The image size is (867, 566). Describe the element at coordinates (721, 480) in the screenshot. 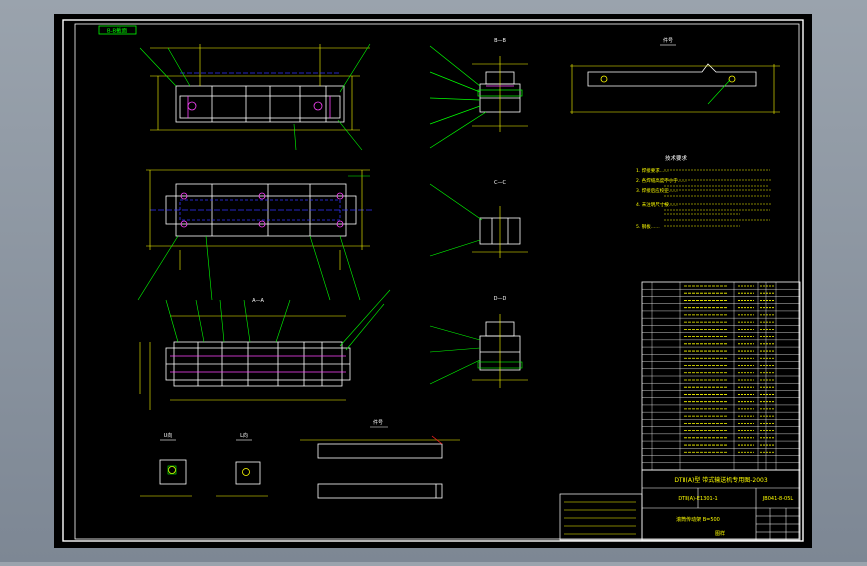

I see `title-company: DTⅡ(A)型 带式输送机专用图-2003` at that location.